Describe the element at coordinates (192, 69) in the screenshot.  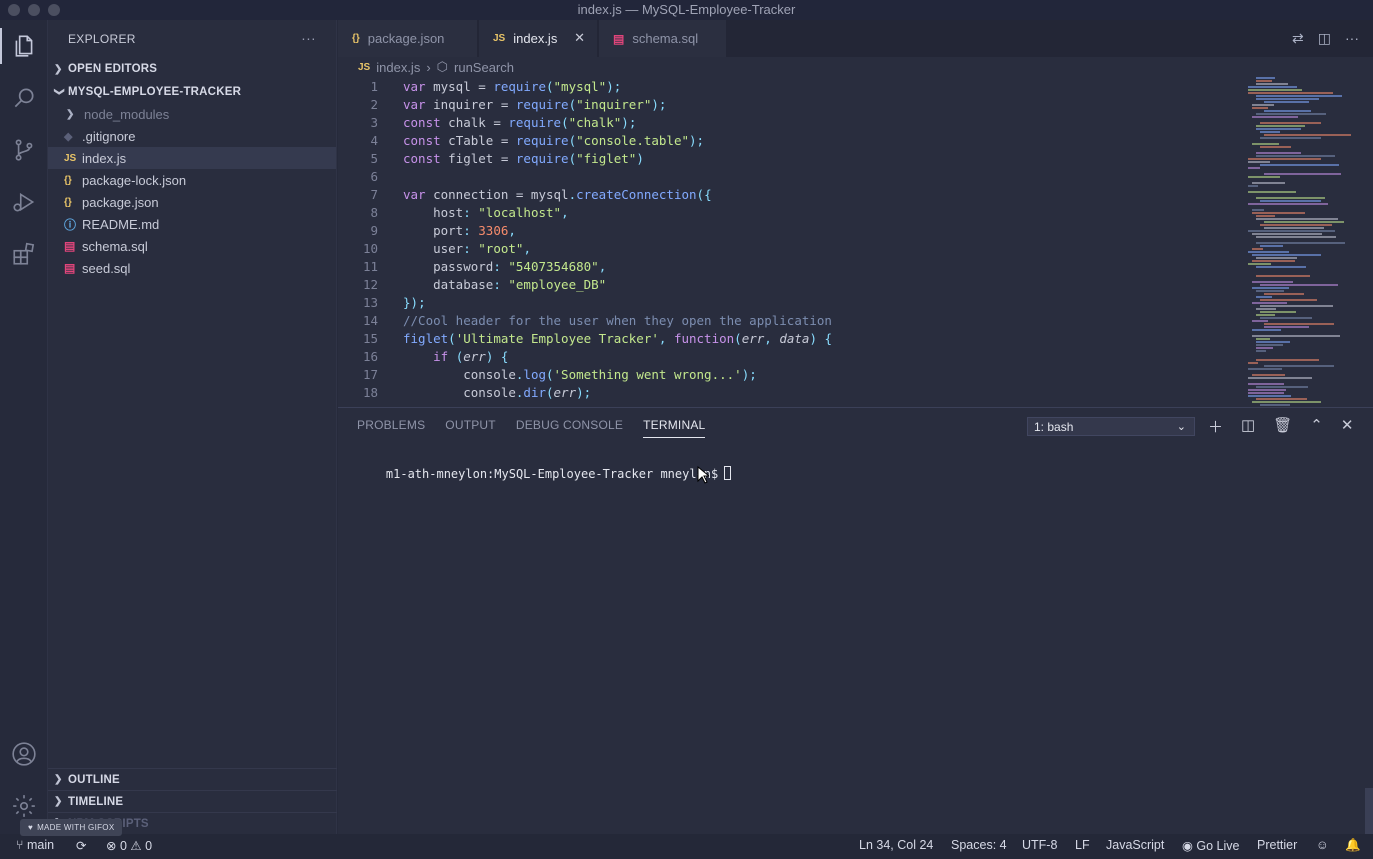
I see `open-editors-section: ❯ OPEN EDITORS` at that location.